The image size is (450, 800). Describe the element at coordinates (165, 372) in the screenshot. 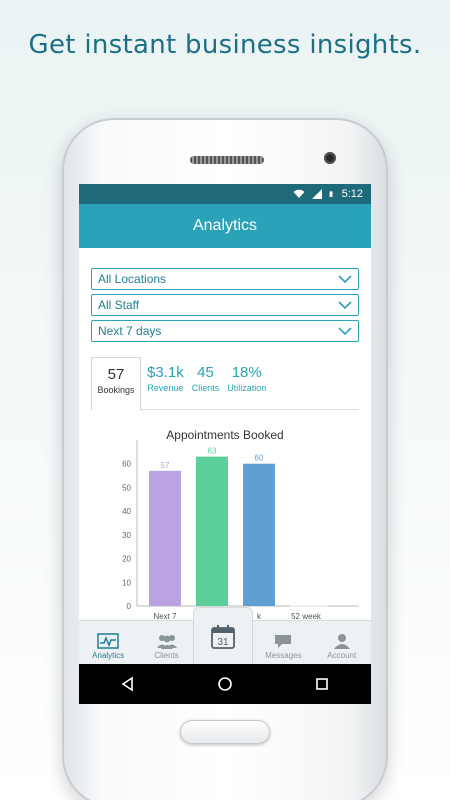

I see `revenue-value: $3.1k` at that location.